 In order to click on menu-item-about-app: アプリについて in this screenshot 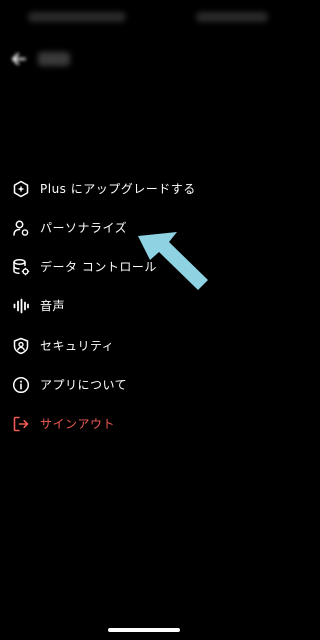, I will do `click(144, 385)`.